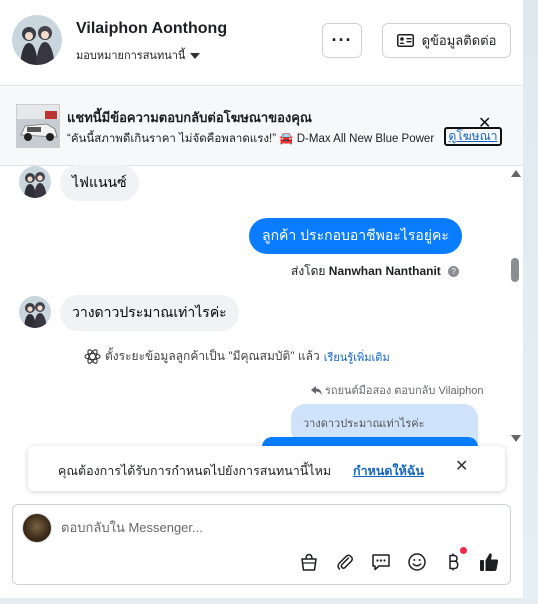 The height and width of the screenshot is (604, 538). I want to click on view-ad-link: ดูโฆษณา, so click(473, 136).